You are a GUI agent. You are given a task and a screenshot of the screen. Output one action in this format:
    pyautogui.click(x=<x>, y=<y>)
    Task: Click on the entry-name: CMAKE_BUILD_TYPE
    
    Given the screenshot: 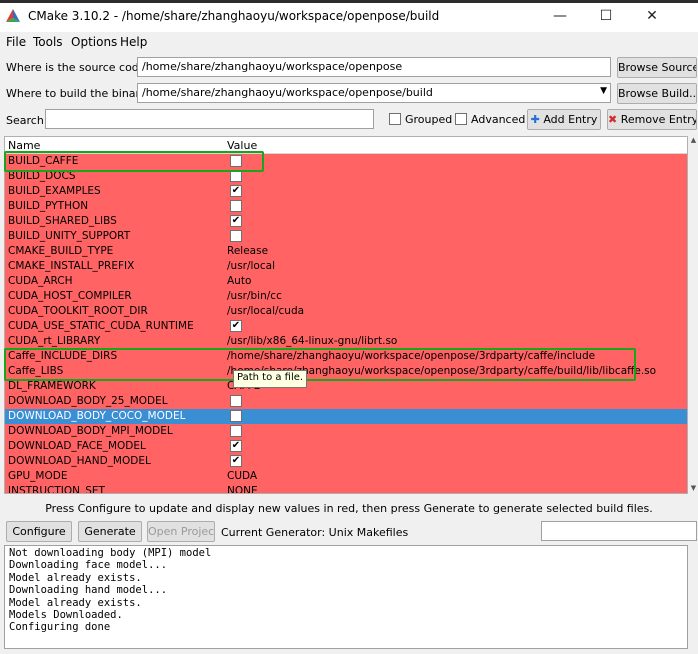 What is the action you would take?
    pyautogui.click(x=61, y=251)
    